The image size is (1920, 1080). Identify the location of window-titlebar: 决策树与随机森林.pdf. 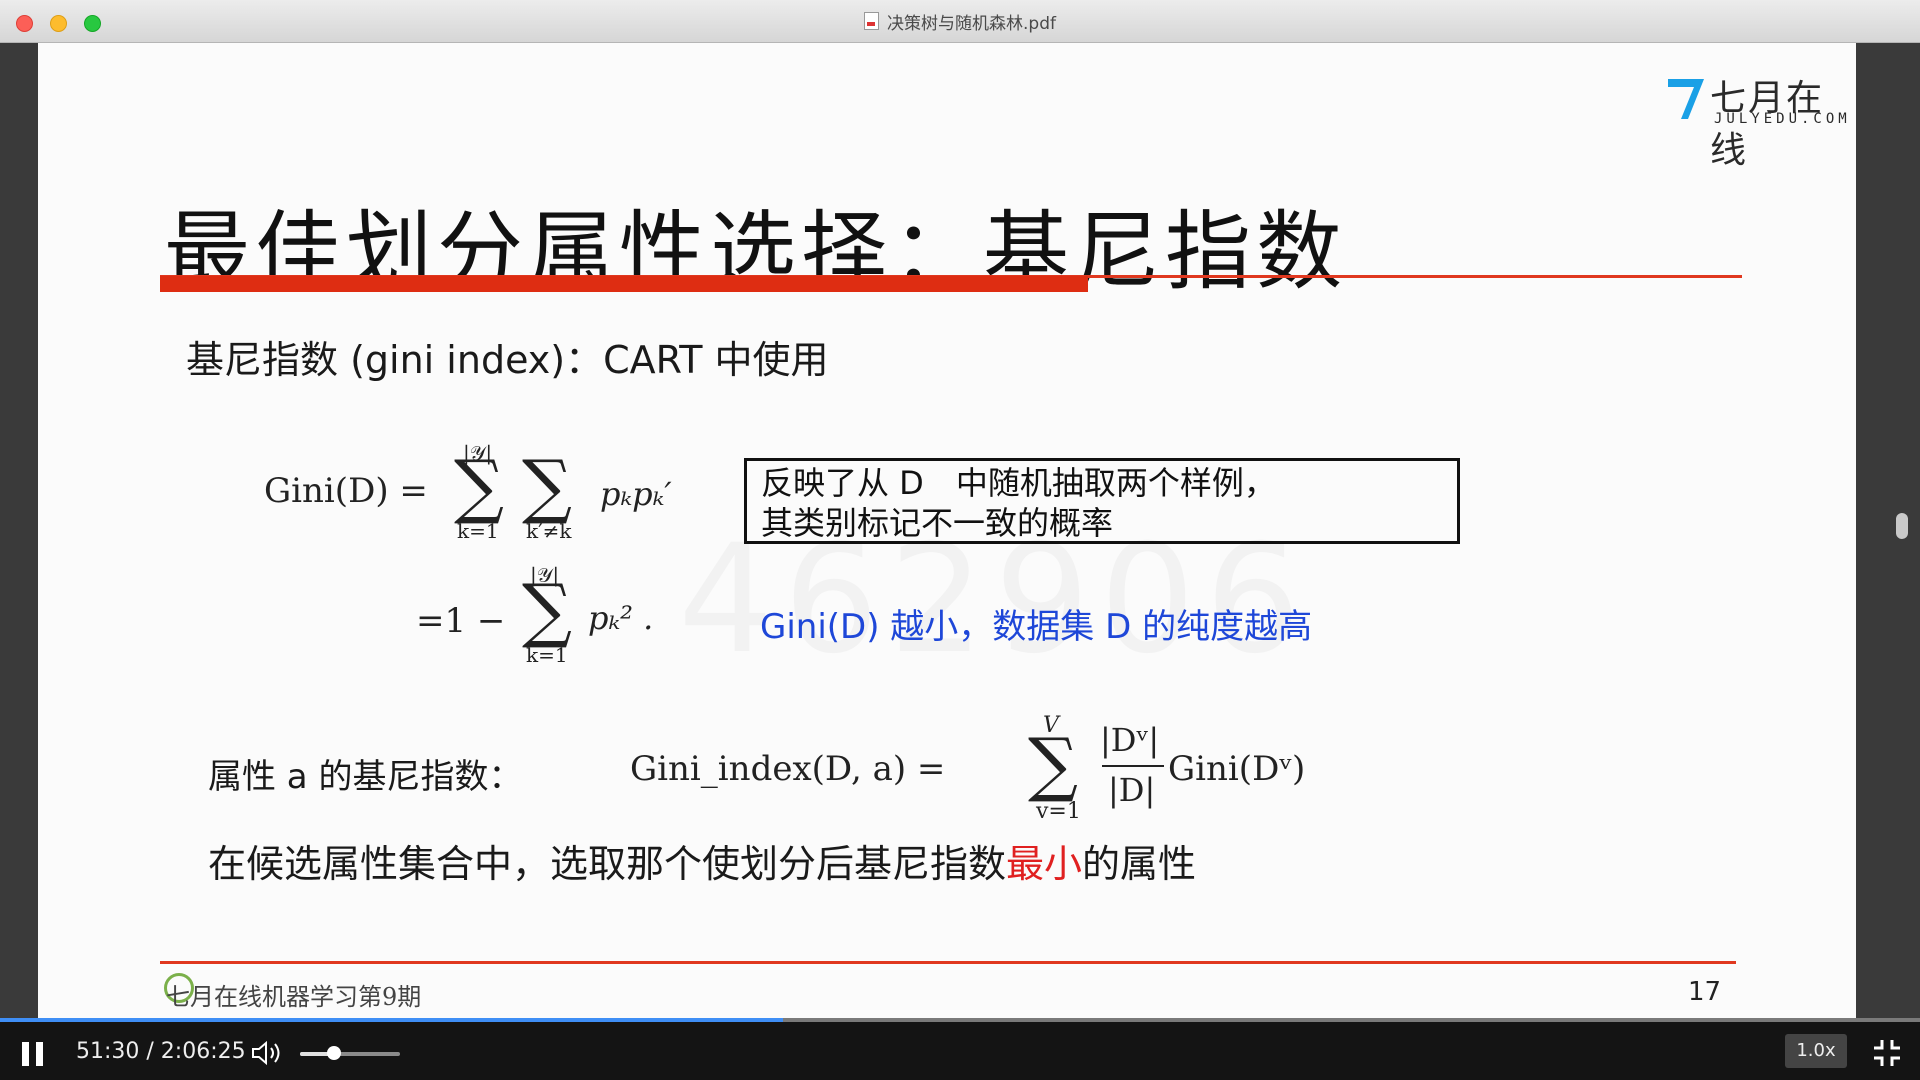
(960, 21).